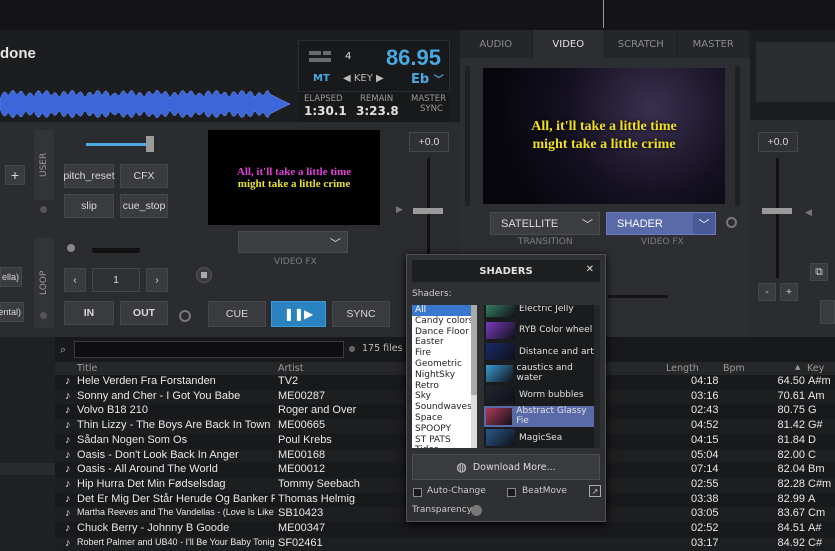 The width and height of the screenshot is (835, 551). What do you see at coordinates (302, 454) in the screenshot?
I see `cell-artist: ME00168` at bounding box center [302, 454].